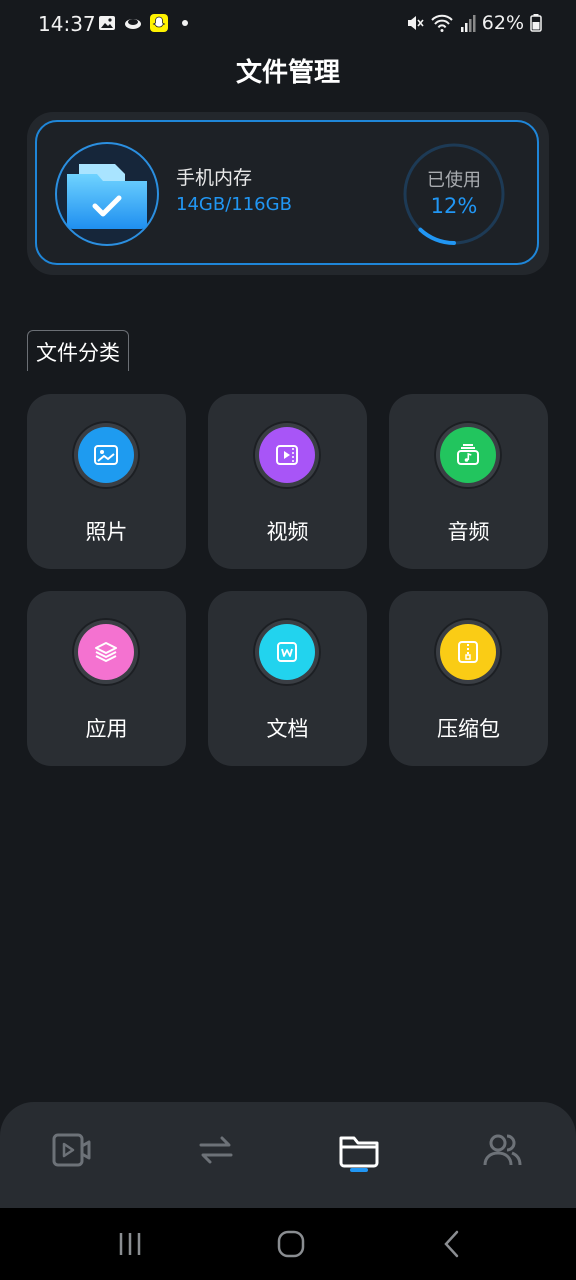 The image size is (576, 1280). I want to click on snapchat-icon, so click(159, 23).